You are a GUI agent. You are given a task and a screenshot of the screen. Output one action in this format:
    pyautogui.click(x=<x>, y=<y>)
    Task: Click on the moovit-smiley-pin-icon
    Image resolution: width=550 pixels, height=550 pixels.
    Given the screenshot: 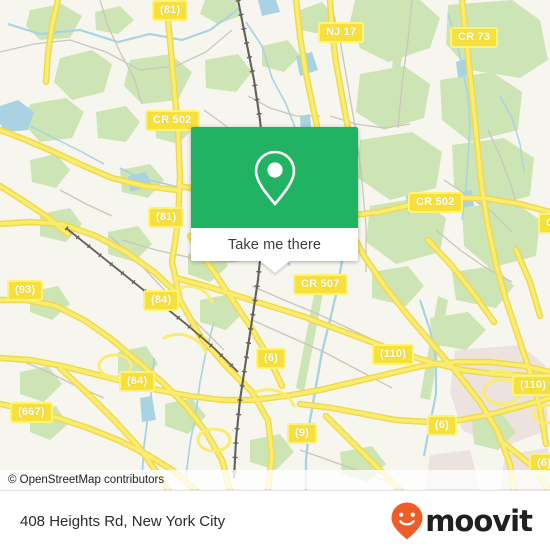 What is the action you would take?
    pyautogui.click(x=407, y=521)
    